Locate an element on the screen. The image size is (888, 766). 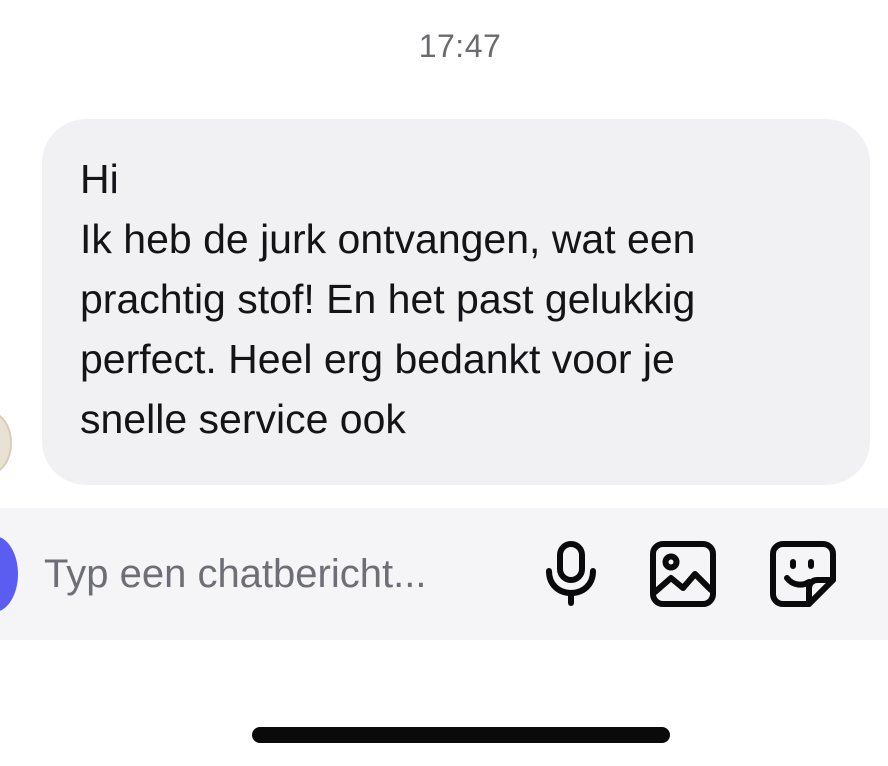
avatar is located at coordinates (6, 443).